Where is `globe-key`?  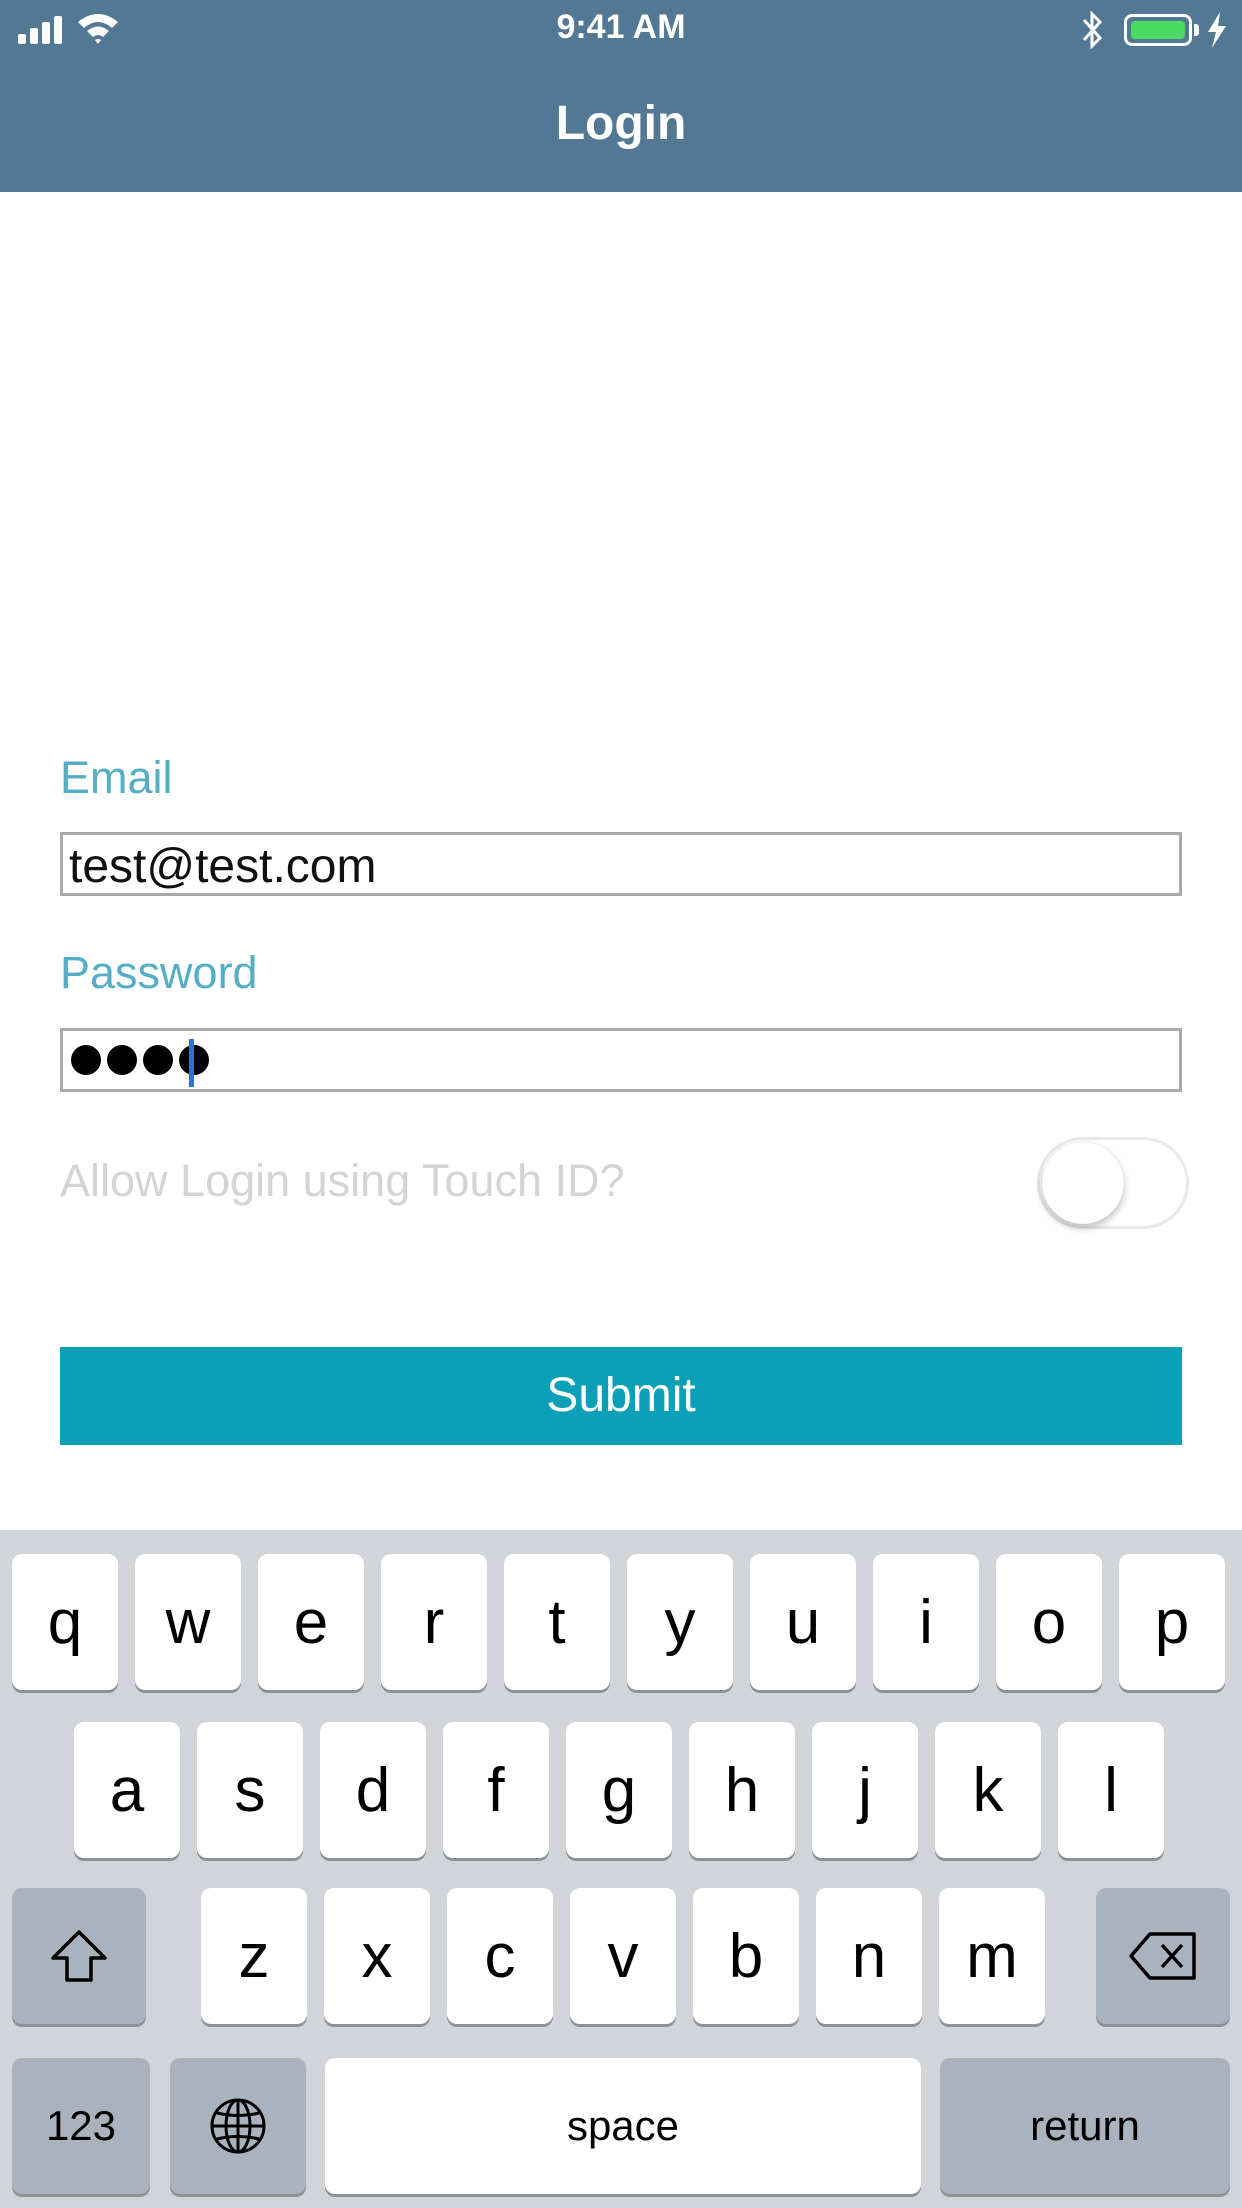 globe-key is located at coordinates (238, 2126).